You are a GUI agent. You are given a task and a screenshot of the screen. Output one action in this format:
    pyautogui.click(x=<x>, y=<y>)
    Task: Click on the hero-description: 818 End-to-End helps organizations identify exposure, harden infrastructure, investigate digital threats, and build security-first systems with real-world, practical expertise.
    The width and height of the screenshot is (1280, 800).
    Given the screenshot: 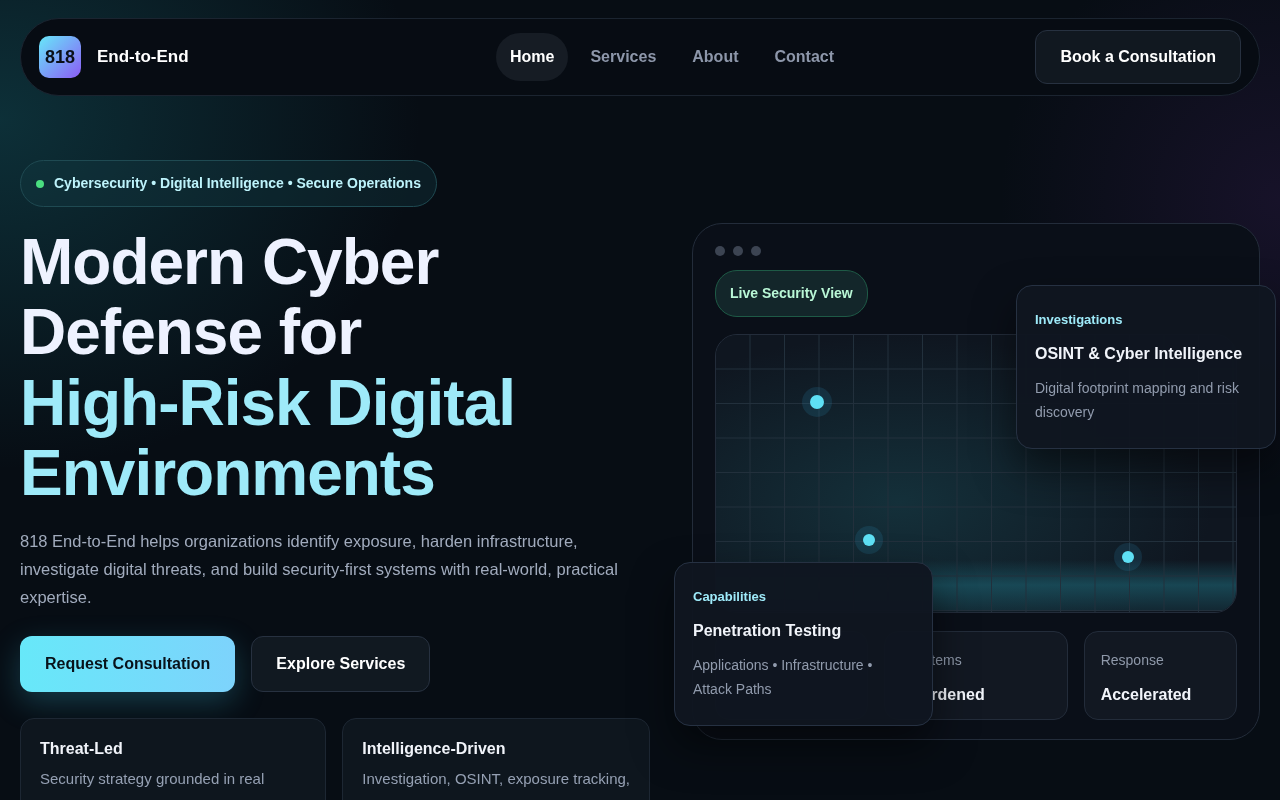 What is the action you would take?
    pyautogui.click(x=319, y=569)
    